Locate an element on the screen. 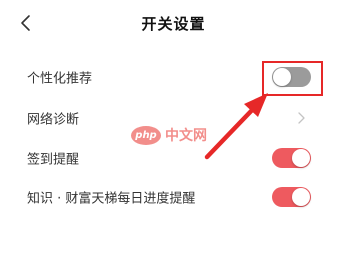 This screenshot has width=347, height=276. chevron-right-icon is located at coordinates (301, 118).